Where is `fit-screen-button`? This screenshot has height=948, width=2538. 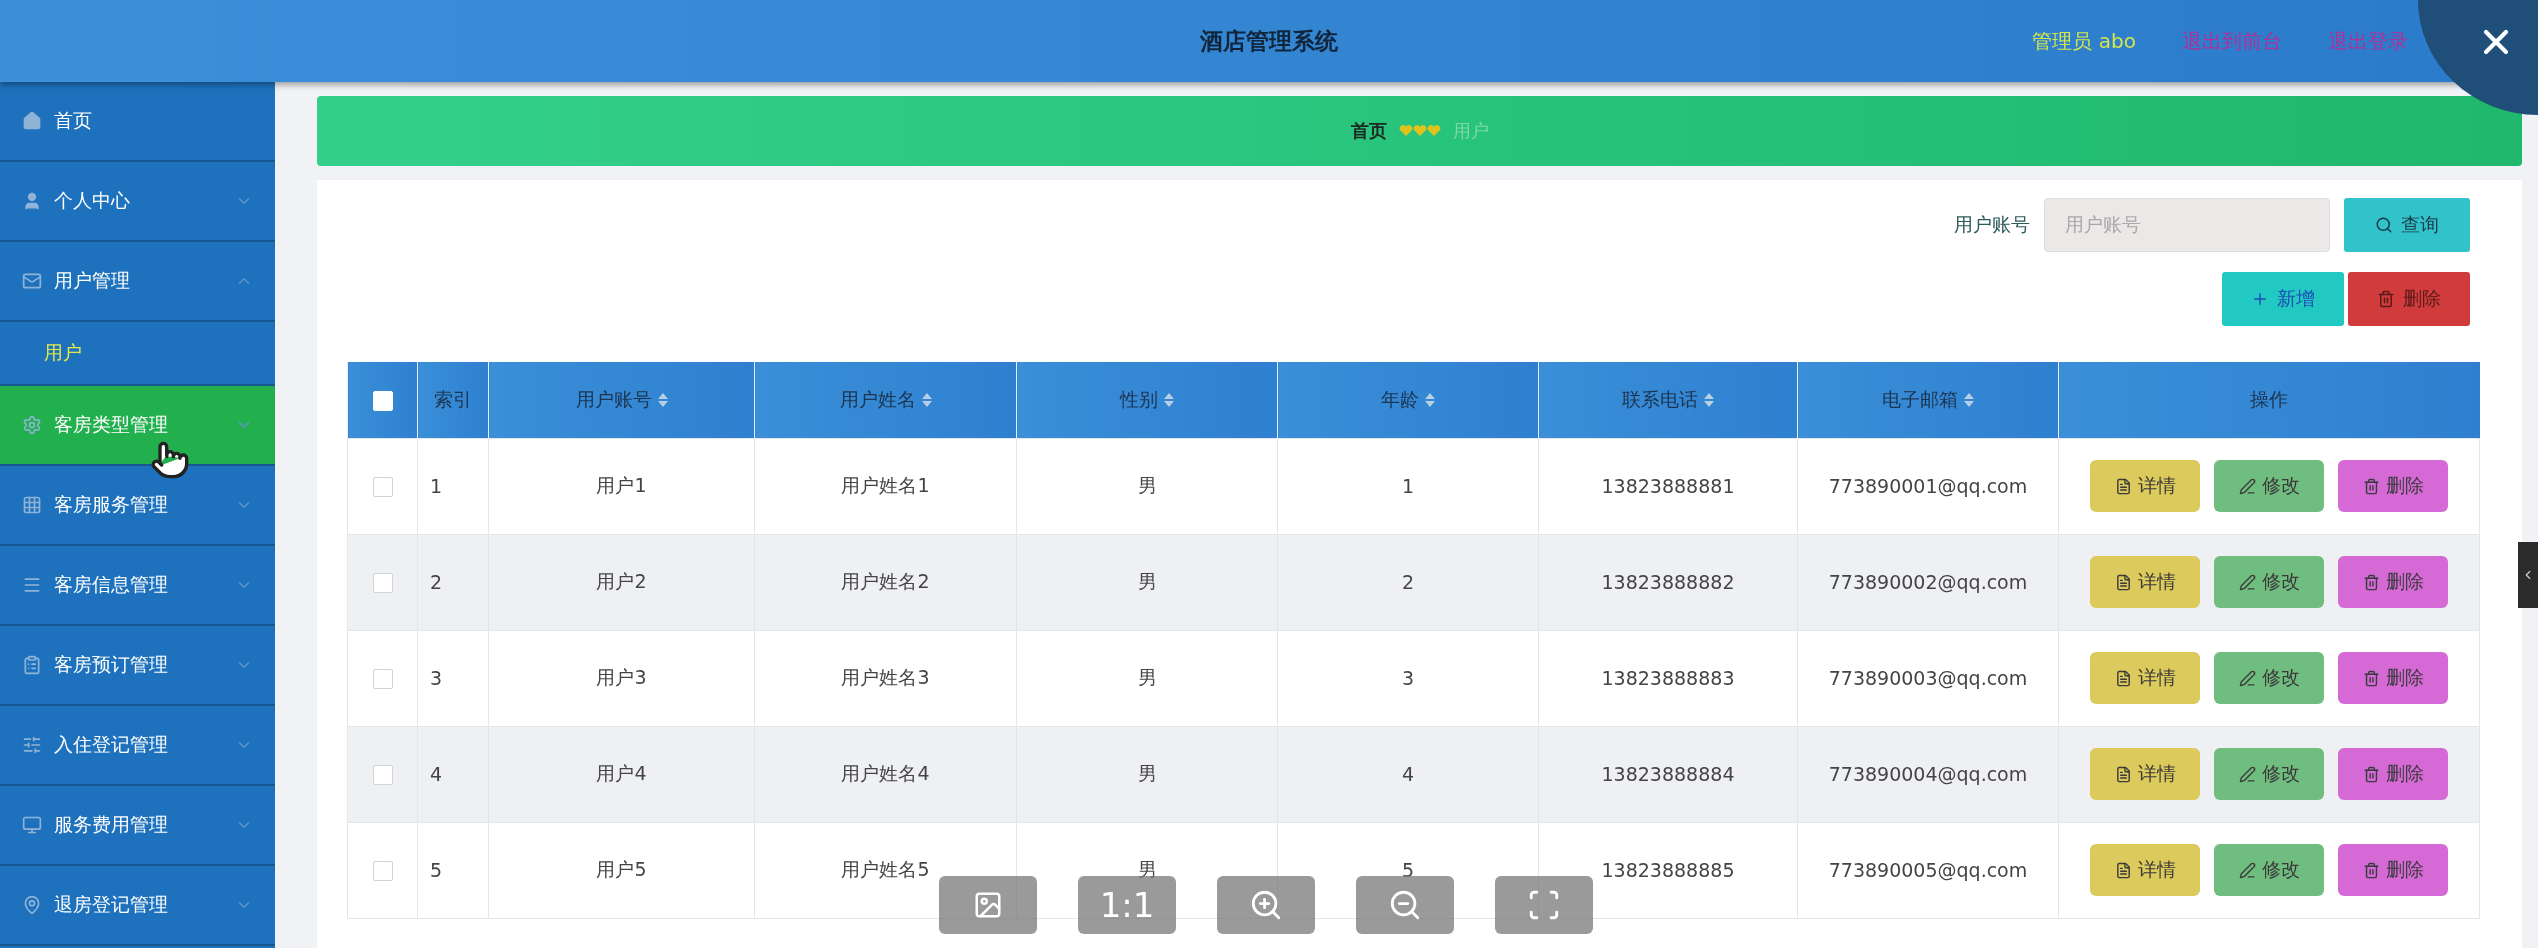
fit-screen-button is located at coordinates (1544, 905).